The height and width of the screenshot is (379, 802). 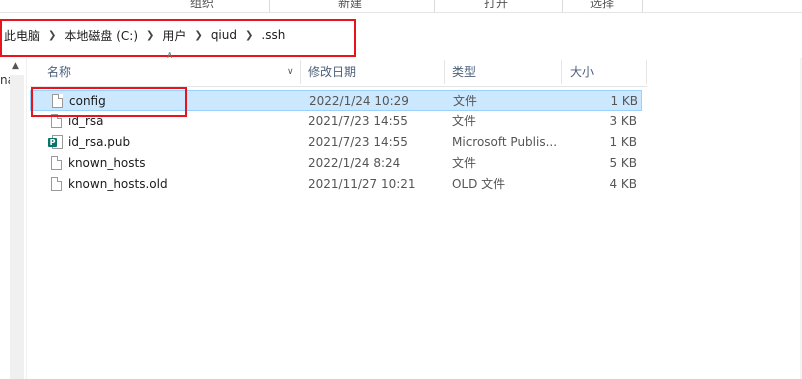 What do you see at coordinates (496, 5) in the screenshot?
I see `ribbon-group-open: 打开` at bounding box center [496, 5].